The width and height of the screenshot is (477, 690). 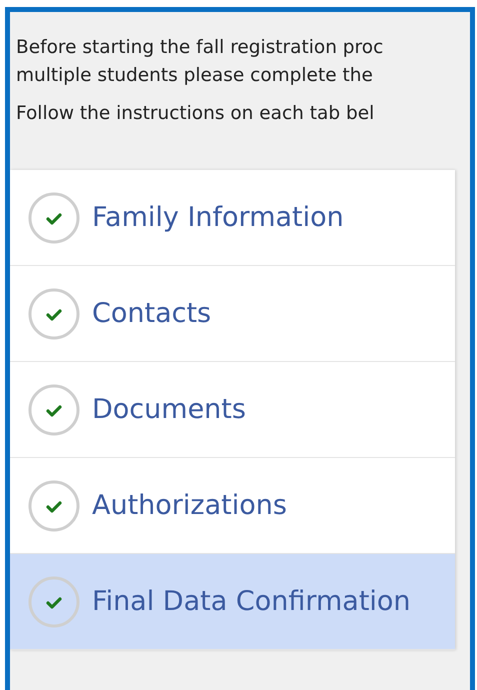 What do you see at coordinates (196, 114) in the screenshot?
I see `intro-text: Follow the instructions on each tab bel` at bounding box center [196, 114].